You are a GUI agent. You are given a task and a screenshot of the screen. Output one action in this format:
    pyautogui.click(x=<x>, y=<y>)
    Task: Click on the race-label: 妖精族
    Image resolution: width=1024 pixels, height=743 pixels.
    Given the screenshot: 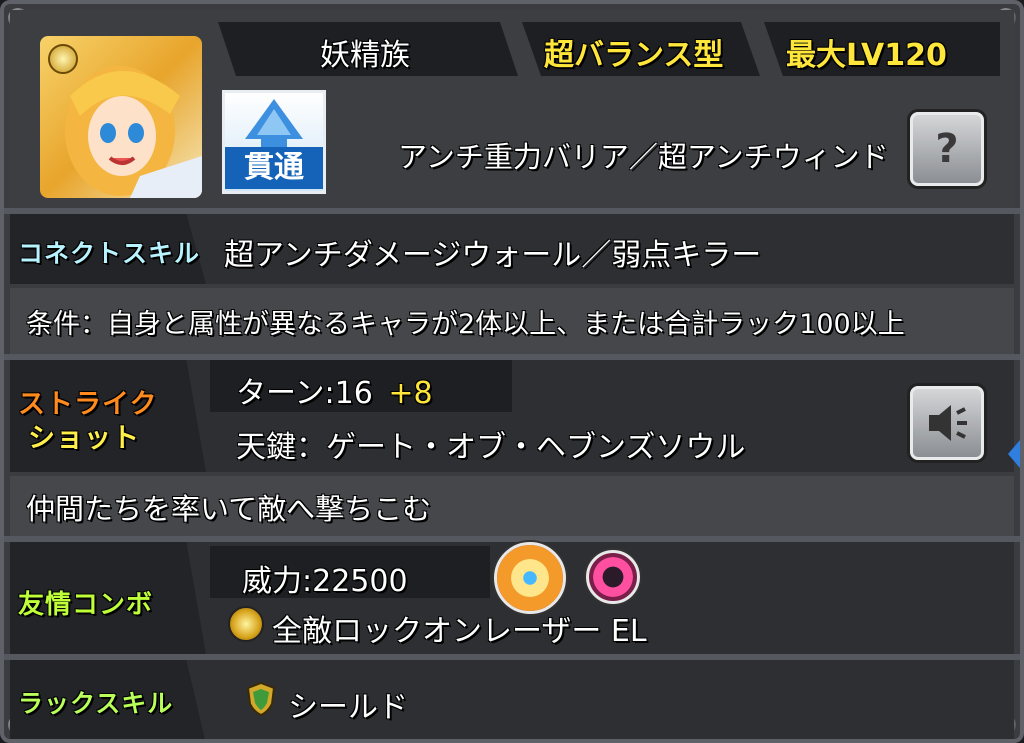 What is the action you would take?
    pyautogui.click(x=365, y=55)
    